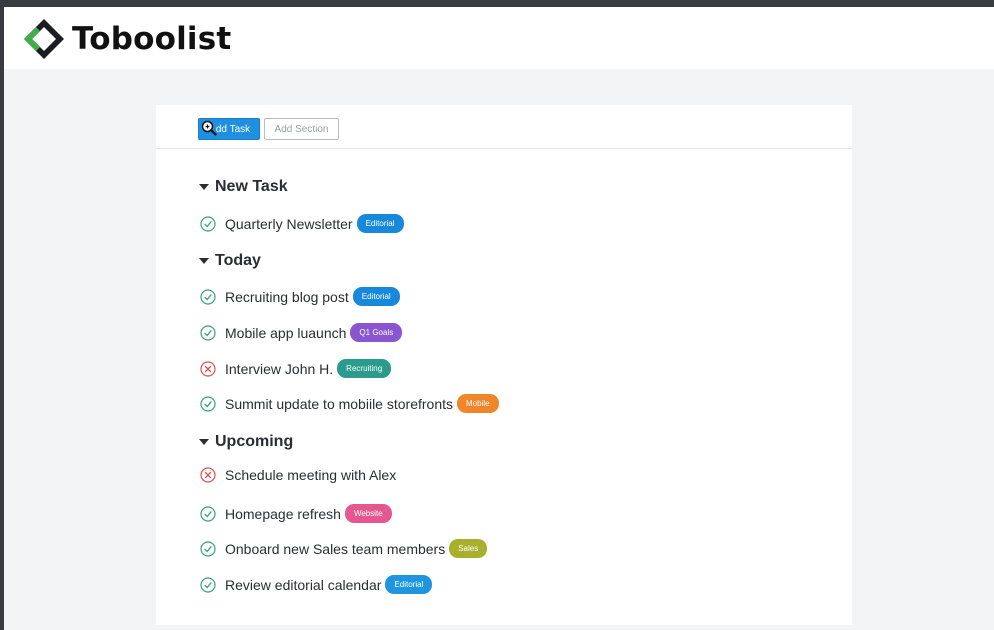 This screenshot has height=630, width=994. Describe the element at coordinates (251, 186) in the screenshot. I see `section-title: New Task` at that location.